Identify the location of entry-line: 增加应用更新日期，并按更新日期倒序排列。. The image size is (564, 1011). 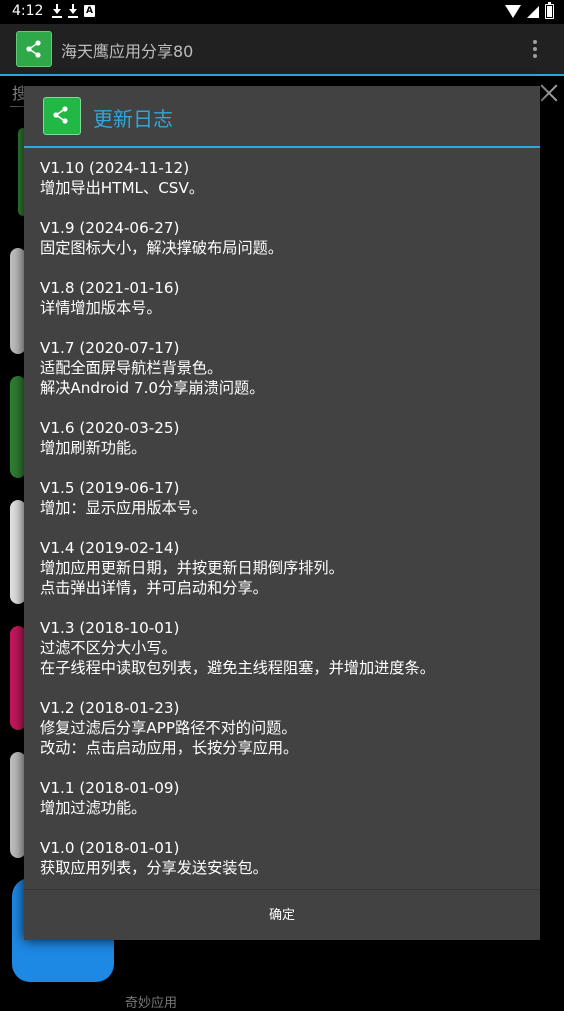
(192, 568).